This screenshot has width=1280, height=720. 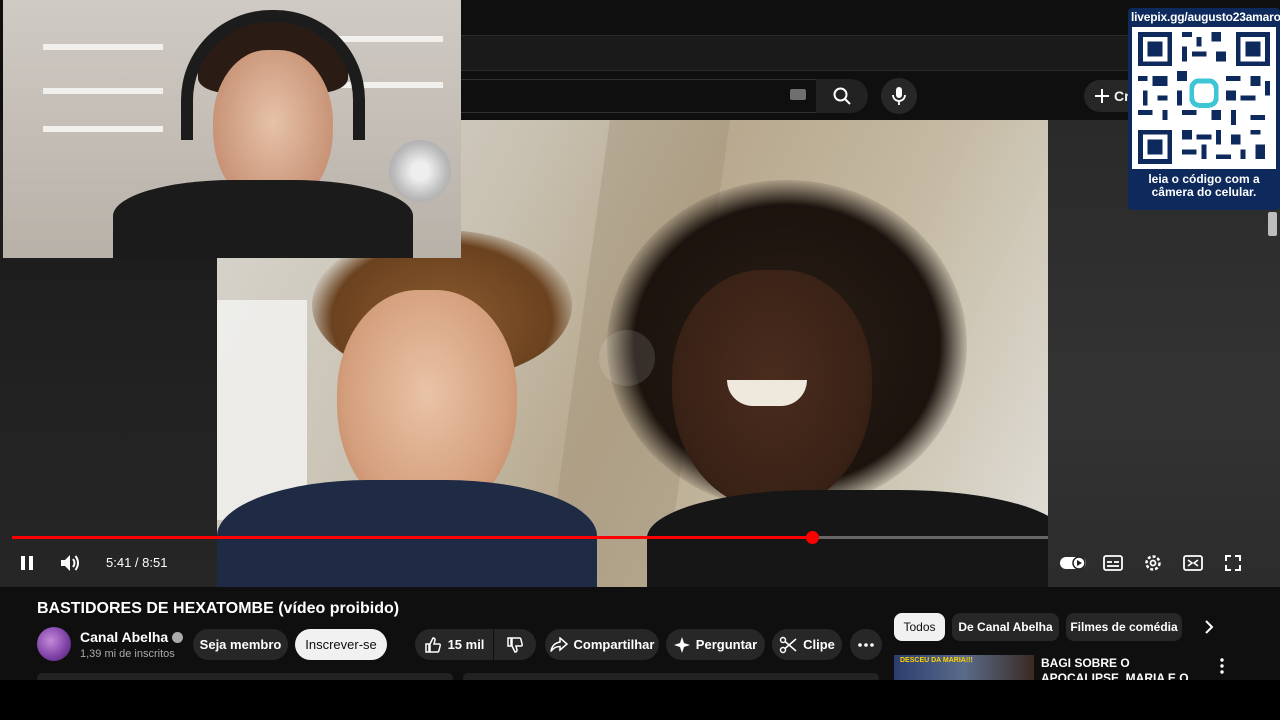 I want to click on streamer-webcam, so click(x=232, y=129).